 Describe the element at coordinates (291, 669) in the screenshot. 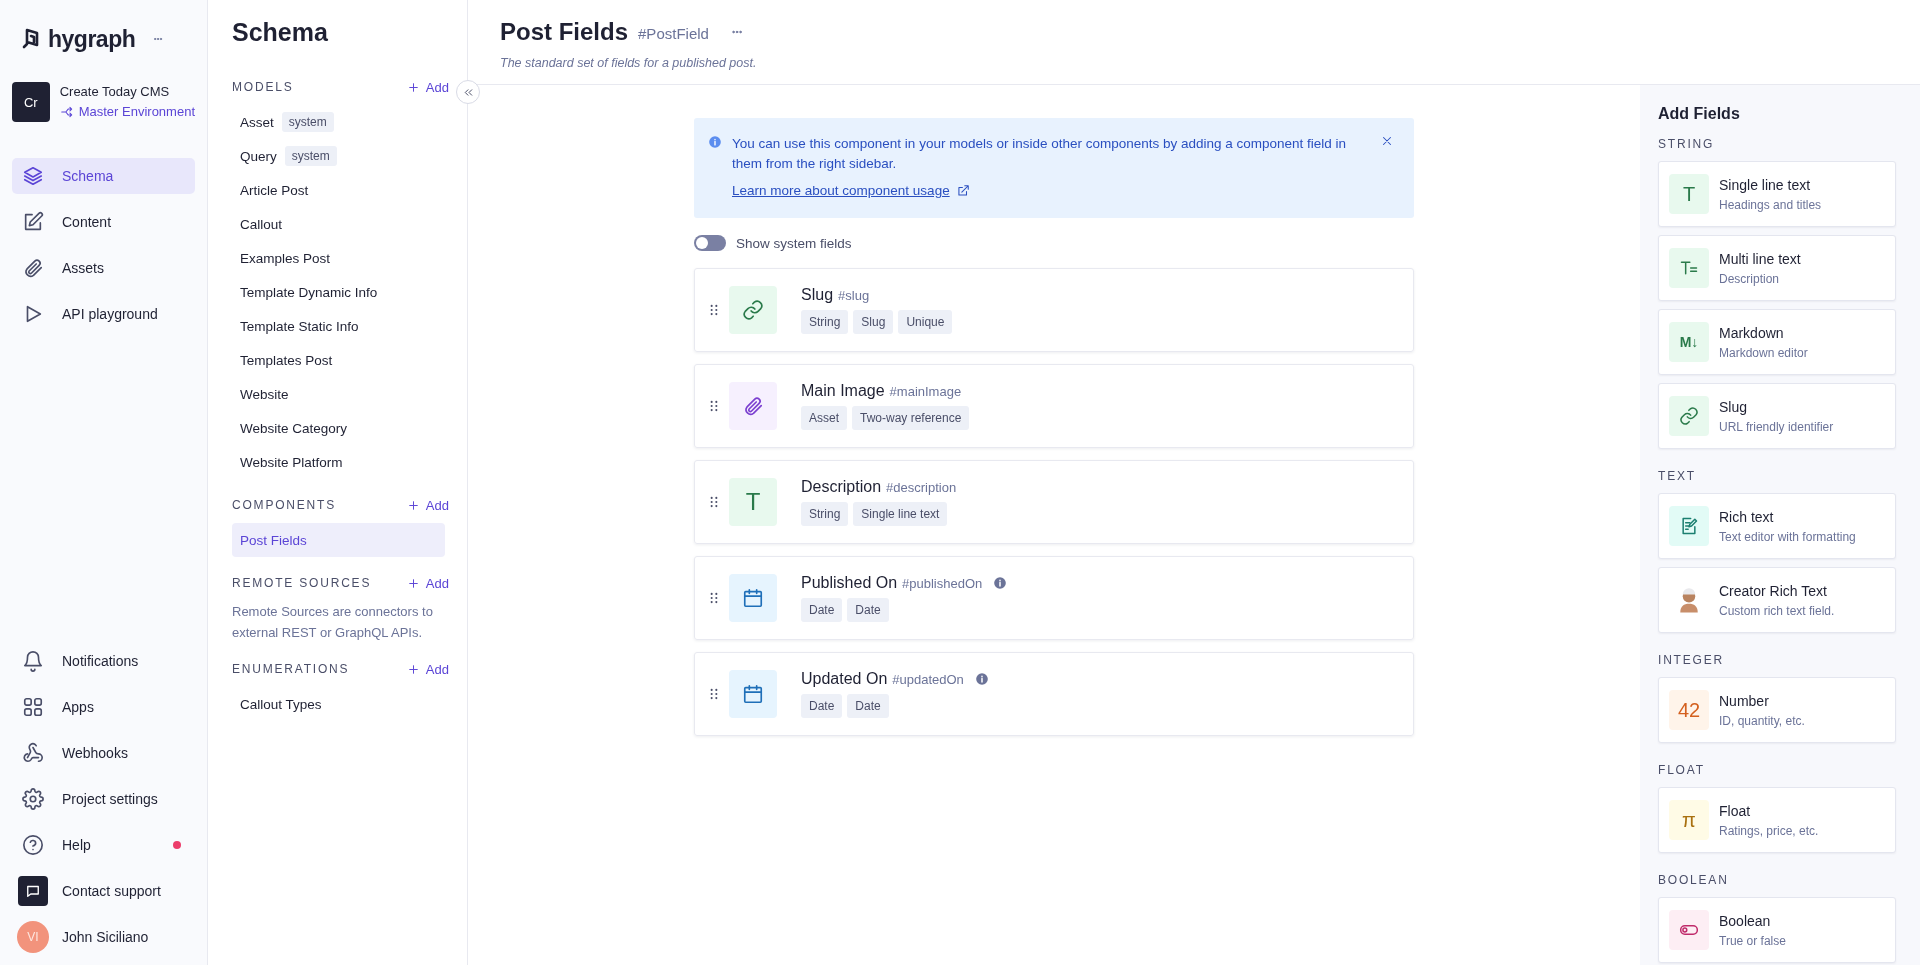

I see `section-heading: ENUMERATIONS` at that location.